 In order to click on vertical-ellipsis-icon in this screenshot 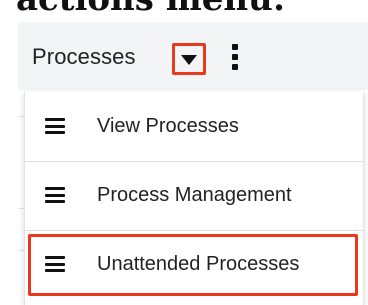, I will do `click(235, 47)`.